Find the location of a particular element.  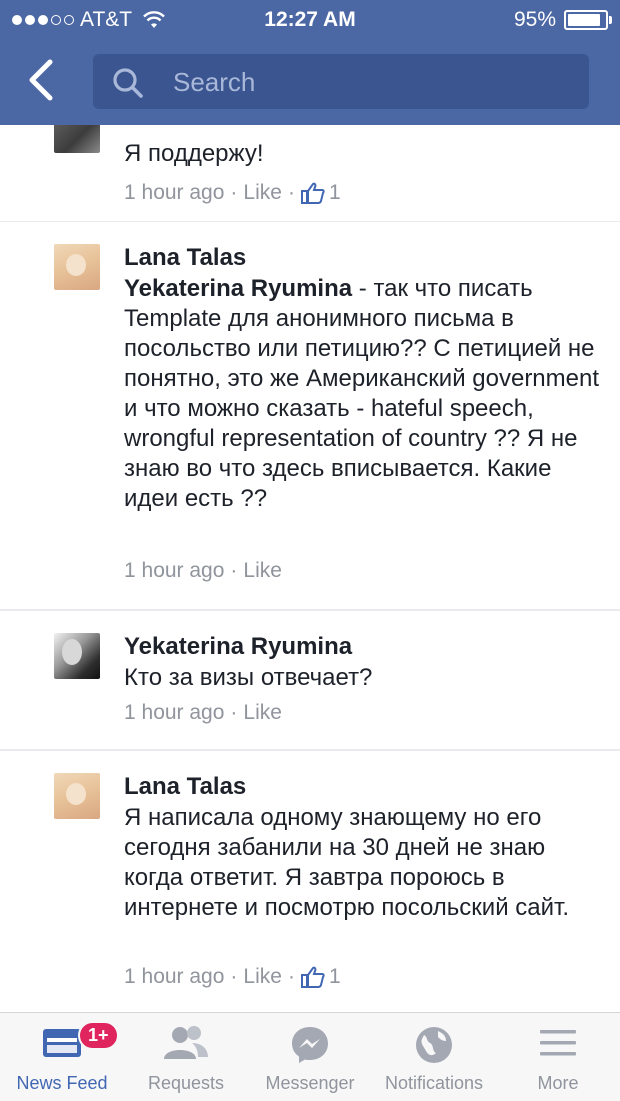

search-icon is located at coordinates (128, 83).